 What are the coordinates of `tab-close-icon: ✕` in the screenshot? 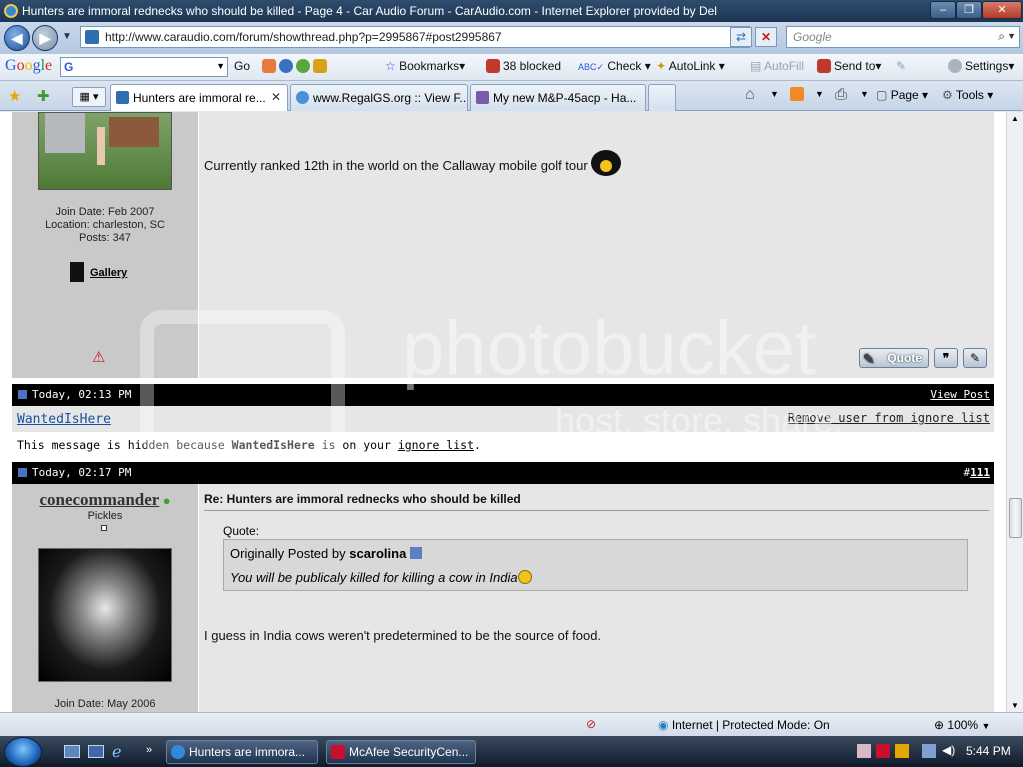 It's located at (276, 97).